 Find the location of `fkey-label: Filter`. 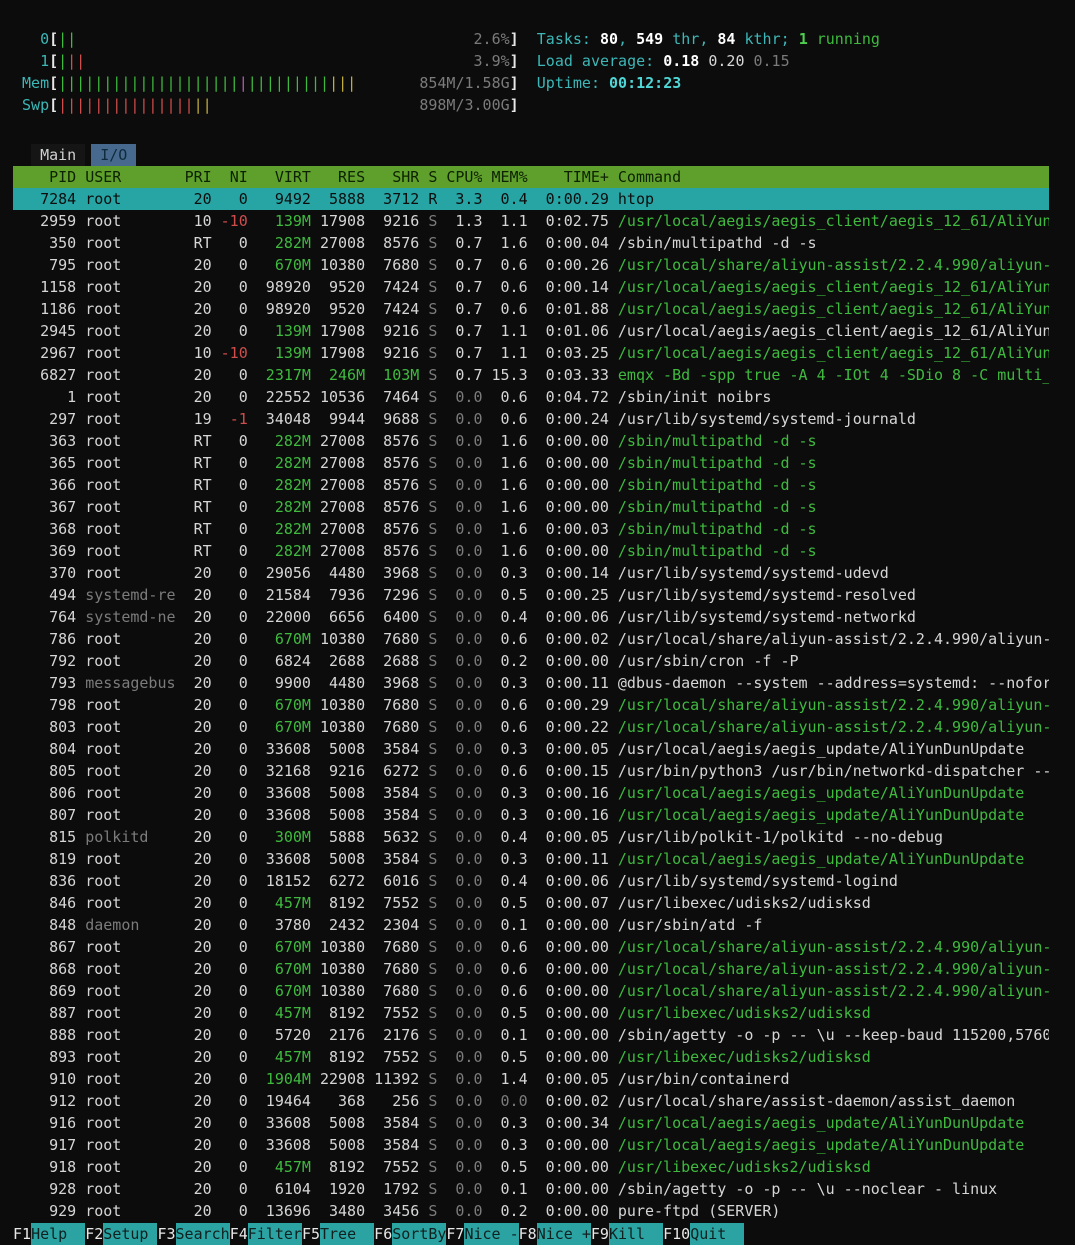

fkey-label: Filter is located at coordinates (274, 1234).